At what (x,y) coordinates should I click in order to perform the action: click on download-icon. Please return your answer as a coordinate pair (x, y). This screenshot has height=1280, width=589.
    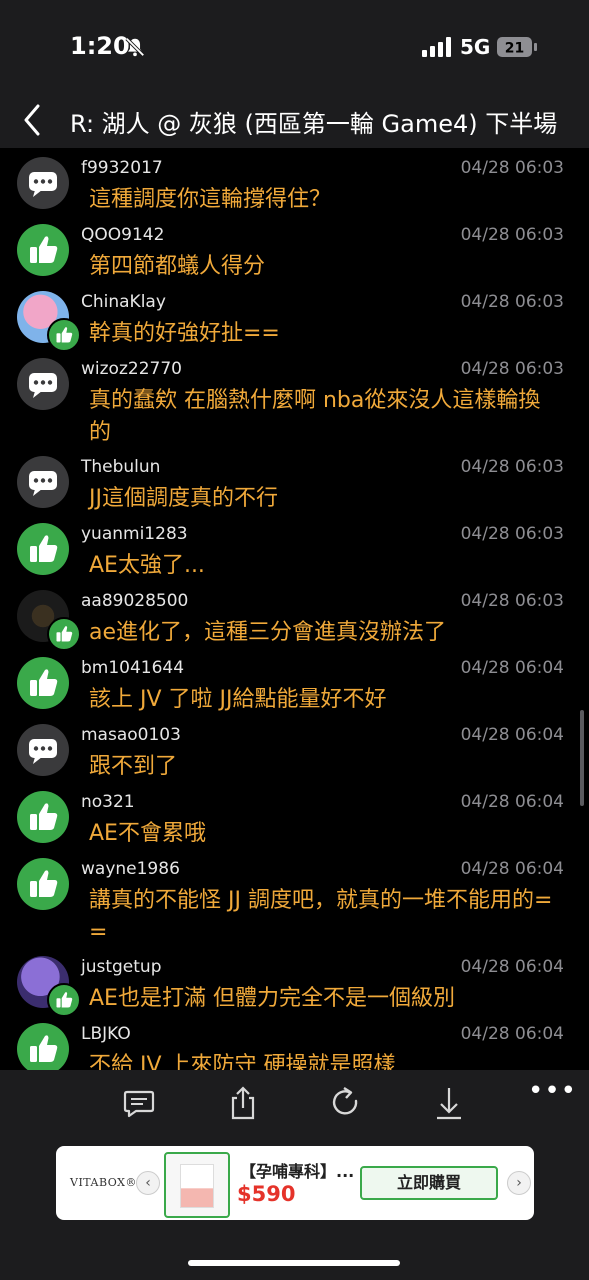
    Looking at the image, I should click on (449, 1103).